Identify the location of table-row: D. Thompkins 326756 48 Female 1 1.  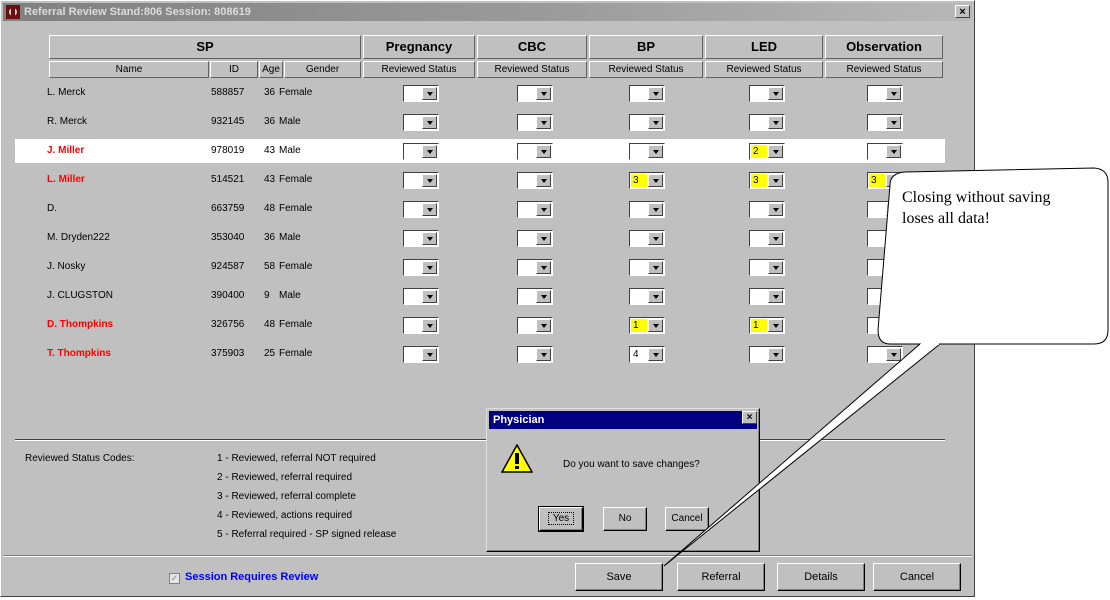
(480, 325).